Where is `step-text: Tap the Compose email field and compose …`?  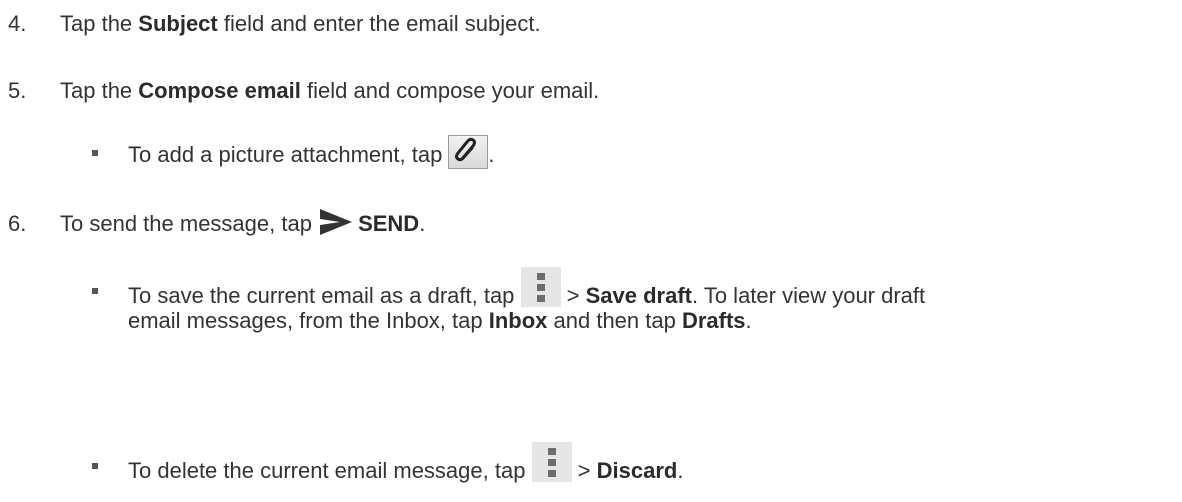
step-text: Tap the Compose email field and compose … is located at coordinates (330, 90).